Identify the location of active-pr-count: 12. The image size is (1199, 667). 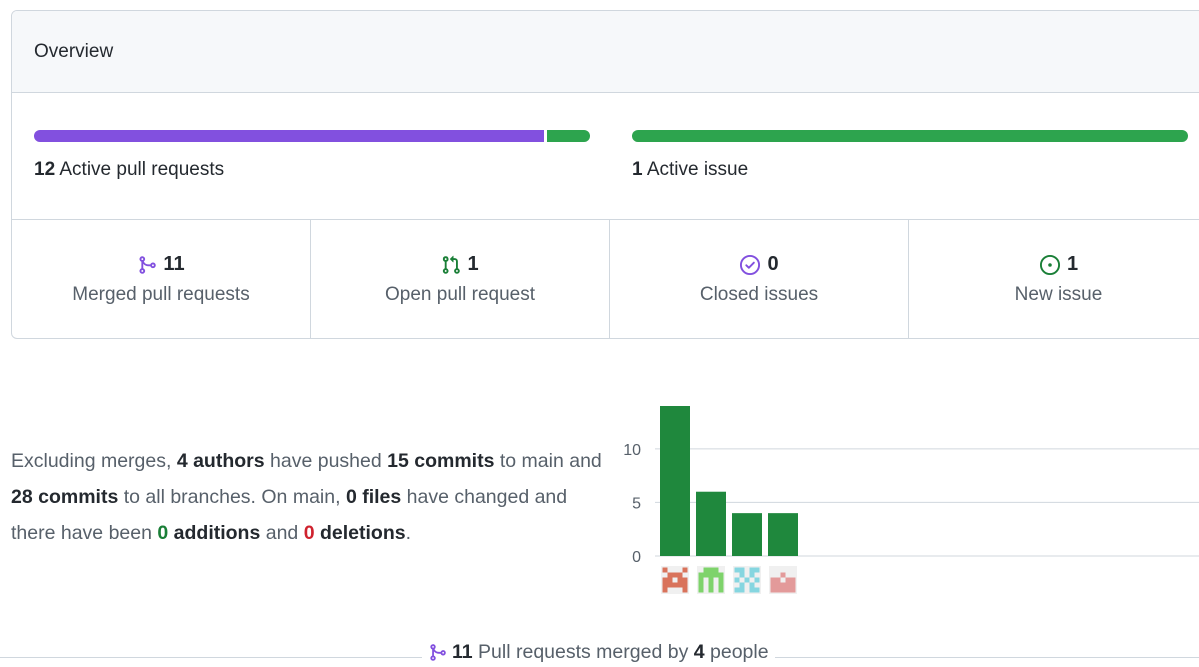
(45, 169).